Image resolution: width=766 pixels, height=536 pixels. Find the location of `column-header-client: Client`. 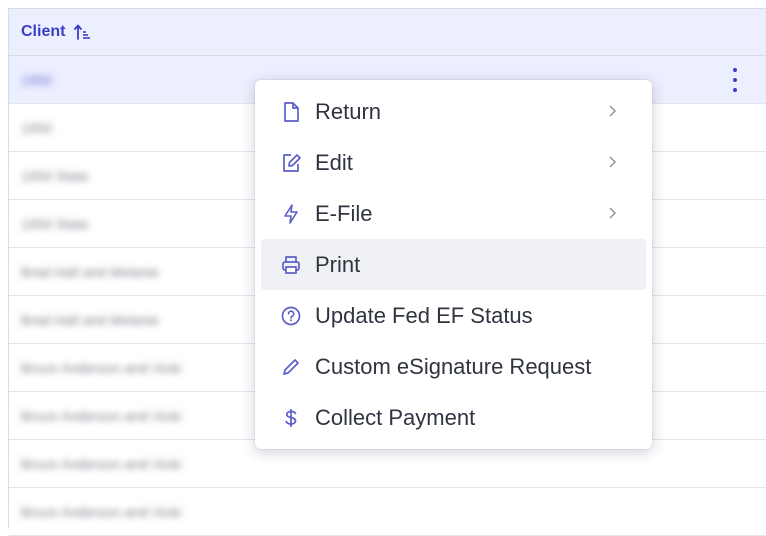

column-header-client: Client is located at coordinates (43, 32).